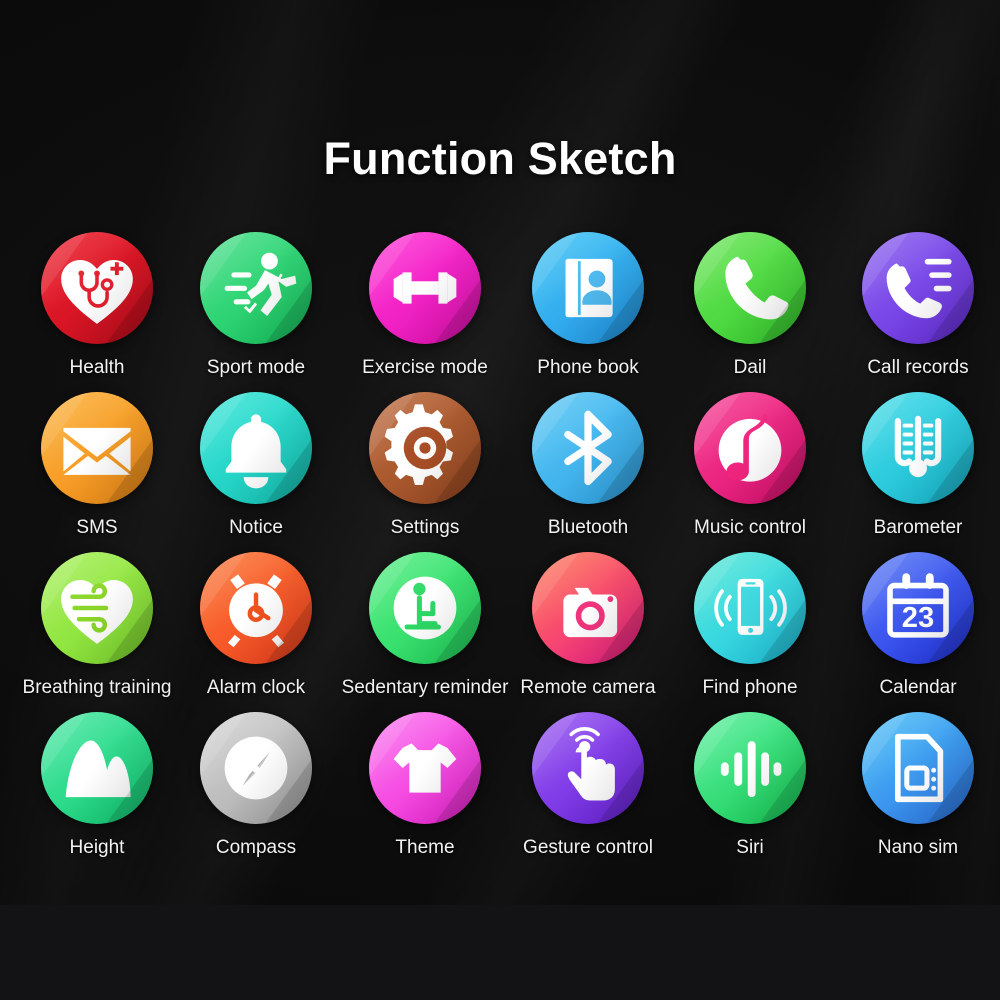 Image resolution: width=1000 pixels, height=1000 pixels. I want to click on calendar-icon: 23, so click(918, 608).